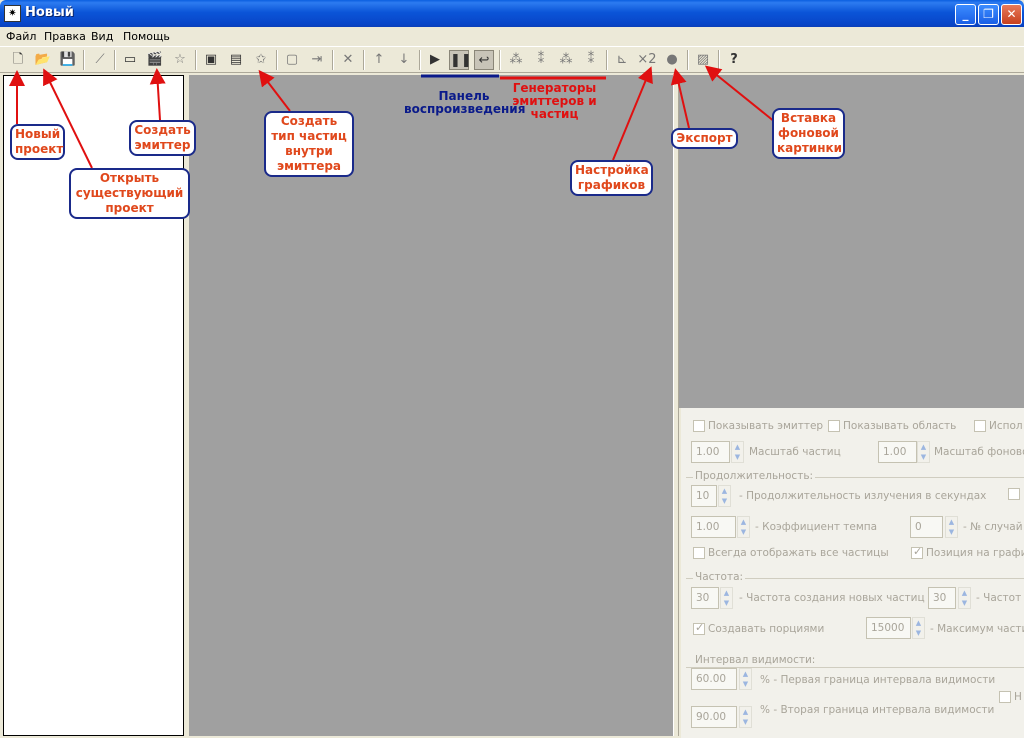  Describe the element at coordinates (12, 13) in the screenshot. I see `app-icon: ✷` at that location.